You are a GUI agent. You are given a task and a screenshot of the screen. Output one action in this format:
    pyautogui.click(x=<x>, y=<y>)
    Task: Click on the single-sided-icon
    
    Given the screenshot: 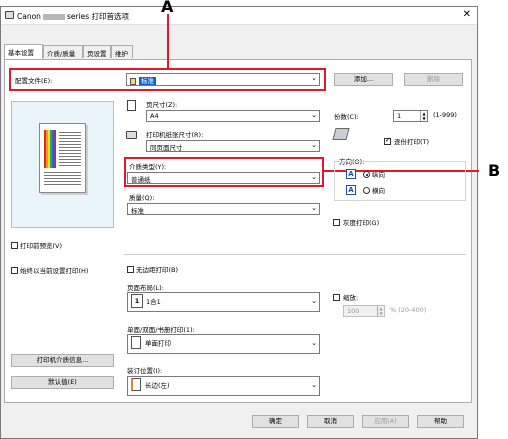 What is the action you would take?
    pyautogui.click(x=136, y=342)
    